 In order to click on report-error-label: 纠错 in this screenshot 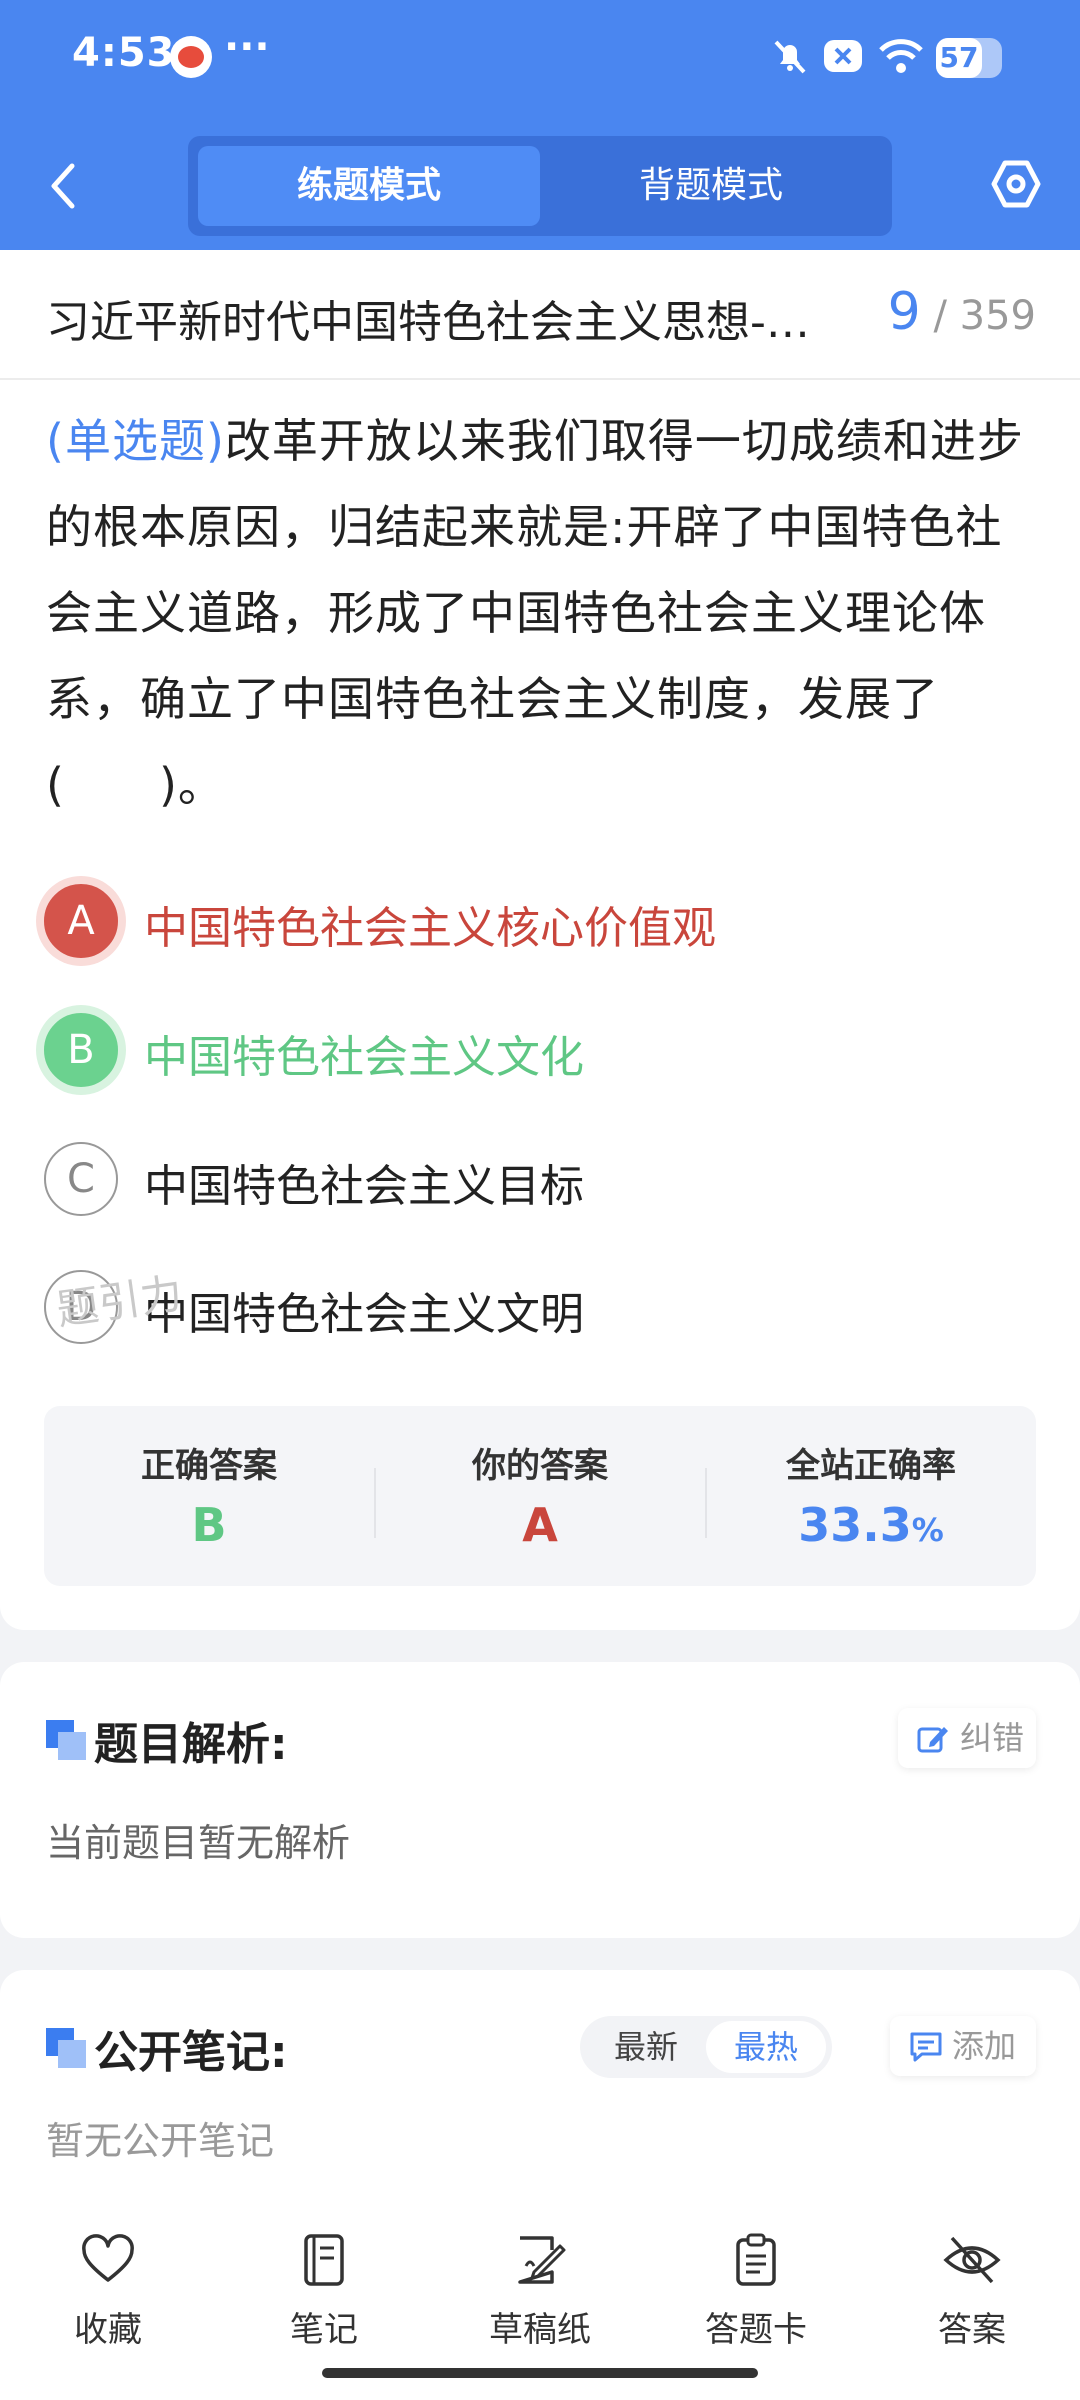, I will do `click(992, 1738)`.